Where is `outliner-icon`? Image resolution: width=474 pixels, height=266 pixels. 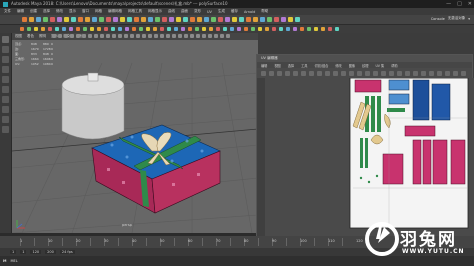 outliner-icon is located at coordinates (5, 129).